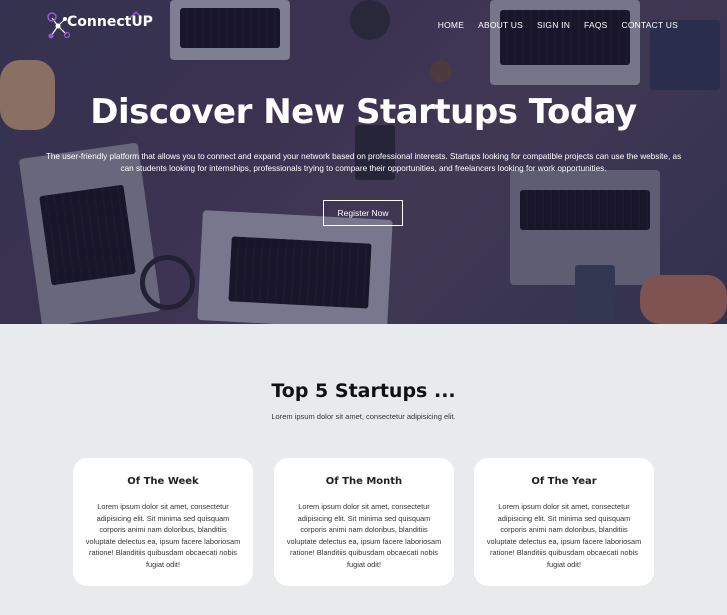 The width and height of the screenshot is (727, 615). I want to click on nav-menu: HOME ABOUT US SIGN IN FAQS CONTACT US, so click(558, 25).